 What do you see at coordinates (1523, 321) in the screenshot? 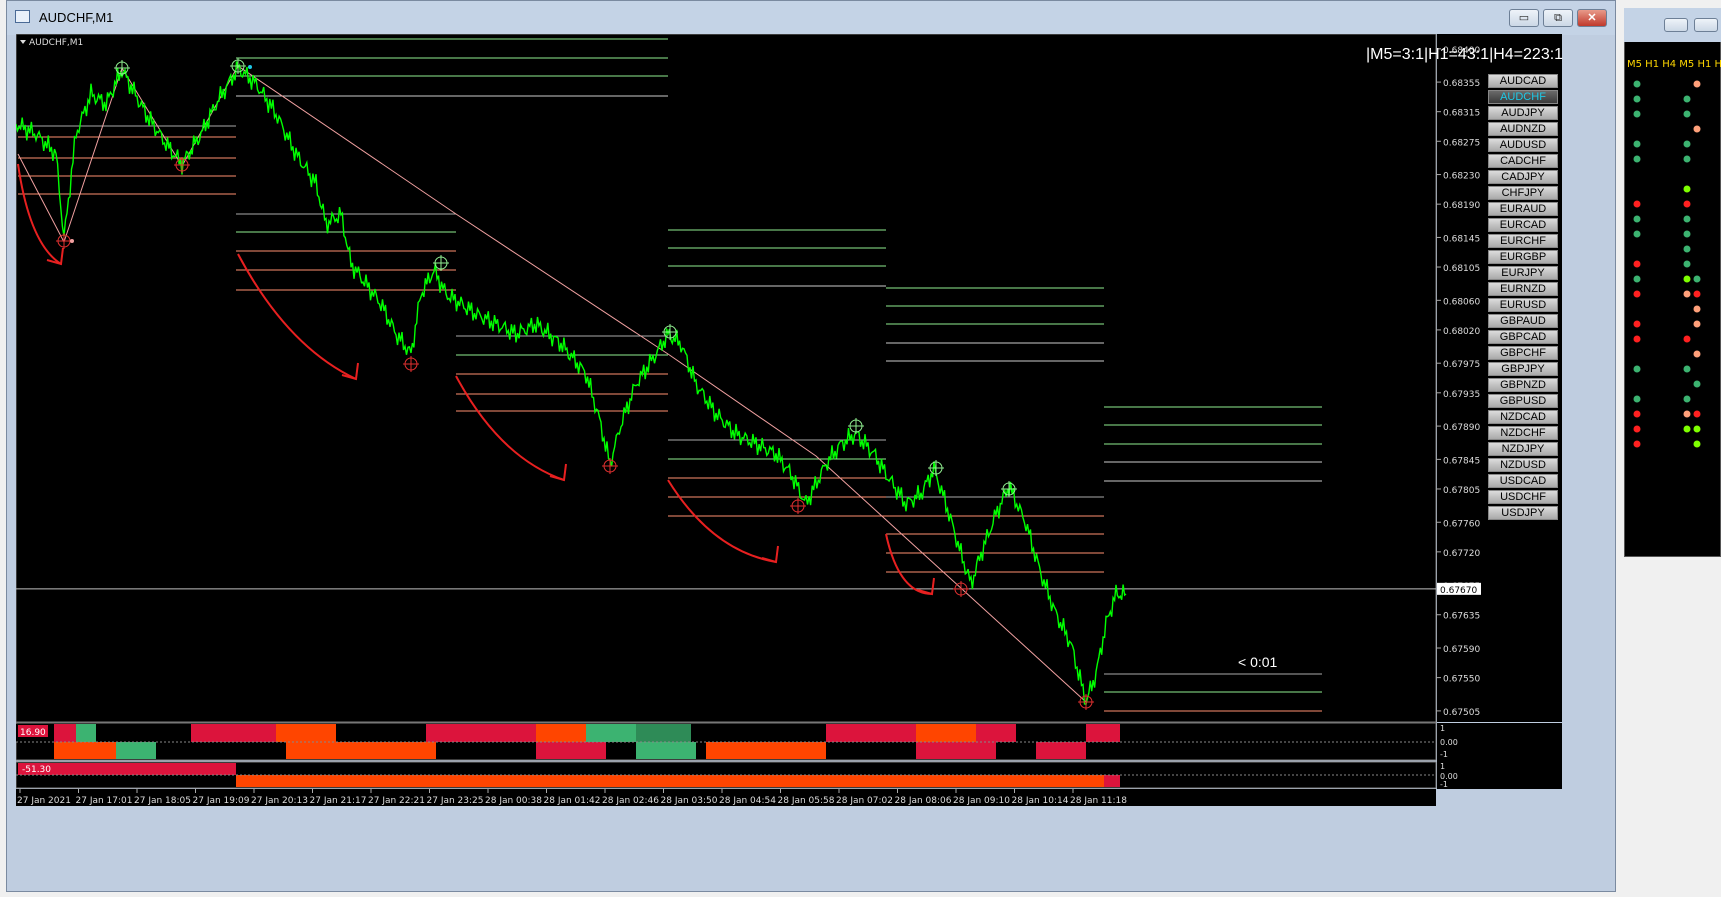
I see `pair-button-gbpaud: GBPAUD` at bounding box center [1523, 321].